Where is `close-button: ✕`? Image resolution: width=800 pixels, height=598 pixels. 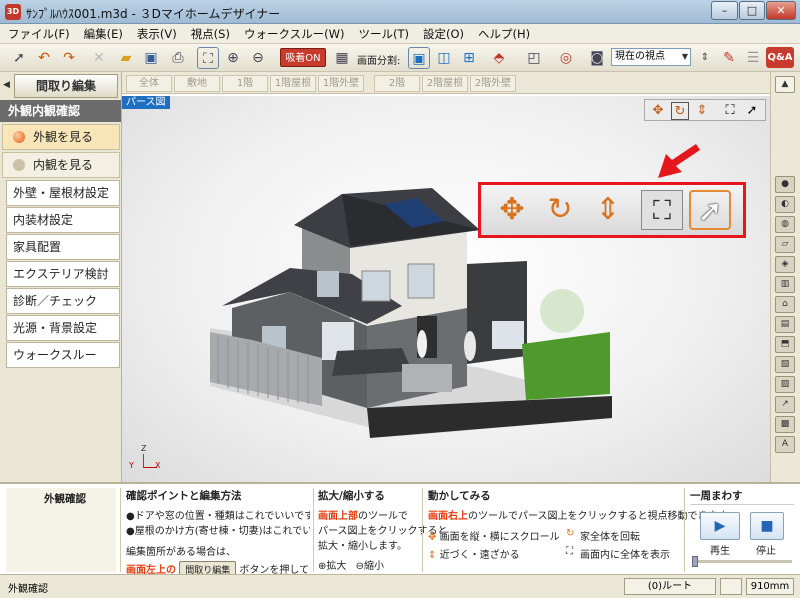 close-button: ✕ is located at coordinates (781, 10).